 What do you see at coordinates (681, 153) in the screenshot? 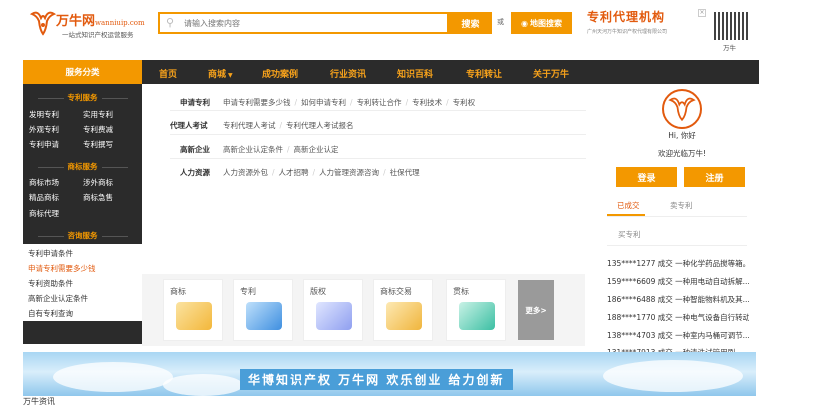
I see `welcome-text: 欢迎光临万牛!` at bounding box center [681, 153].